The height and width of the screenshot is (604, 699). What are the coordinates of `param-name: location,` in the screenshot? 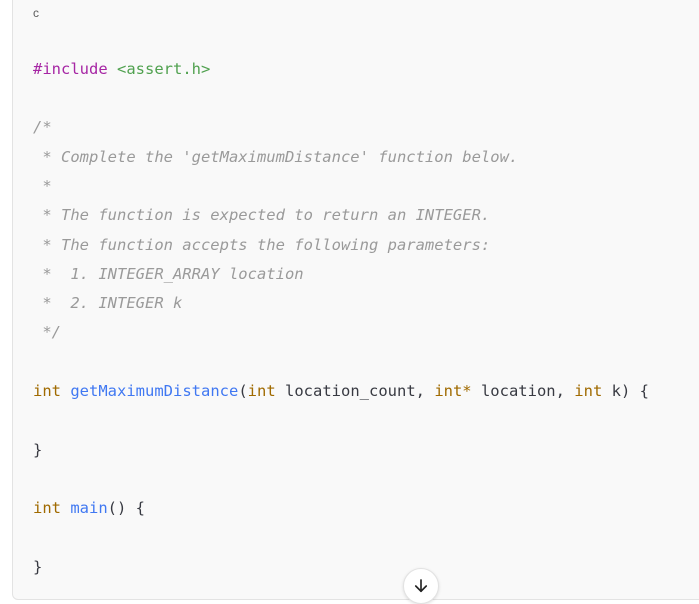 It's located at (523, 391).